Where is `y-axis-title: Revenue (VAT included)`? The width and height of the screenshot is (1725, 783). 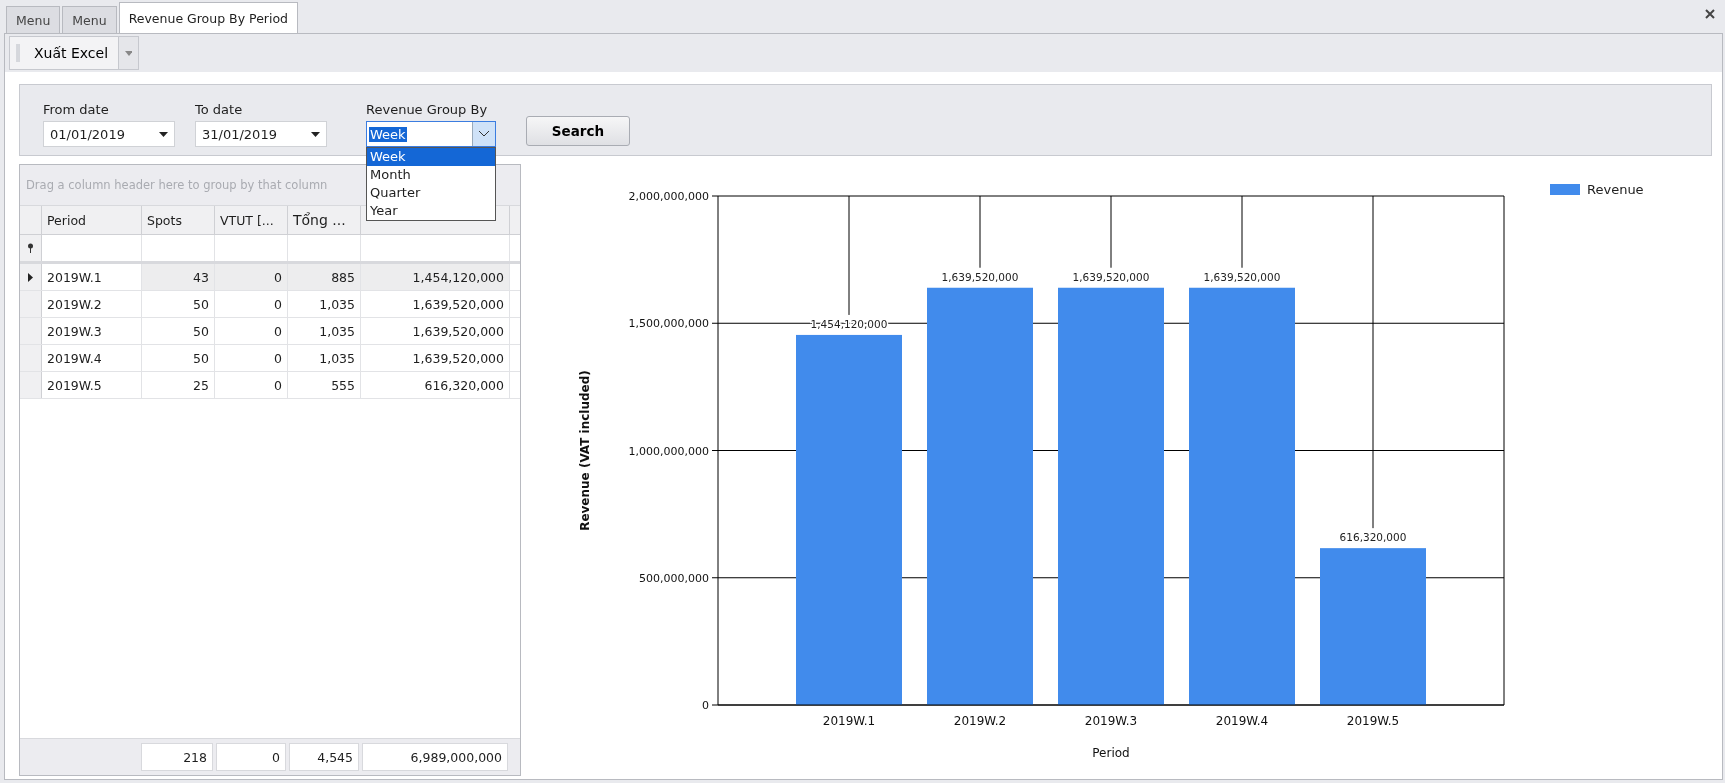
y-axis-title: Revenue (VAT included) is located at coordinates (585, 450).